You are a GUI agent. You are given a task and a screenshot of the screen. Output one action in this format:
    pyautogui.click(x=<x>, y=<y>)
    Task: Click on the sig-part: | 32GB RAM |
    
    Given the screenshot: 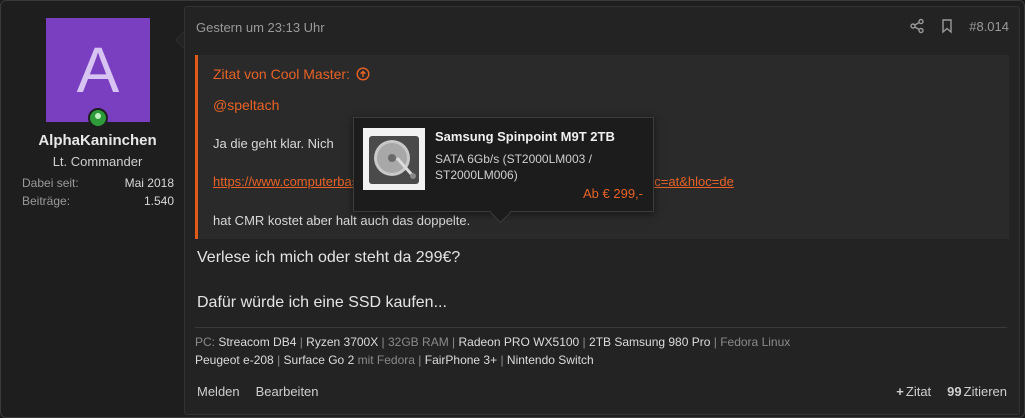 What is the action you would take?
    pyautogui.click(x=418, y=342)
    